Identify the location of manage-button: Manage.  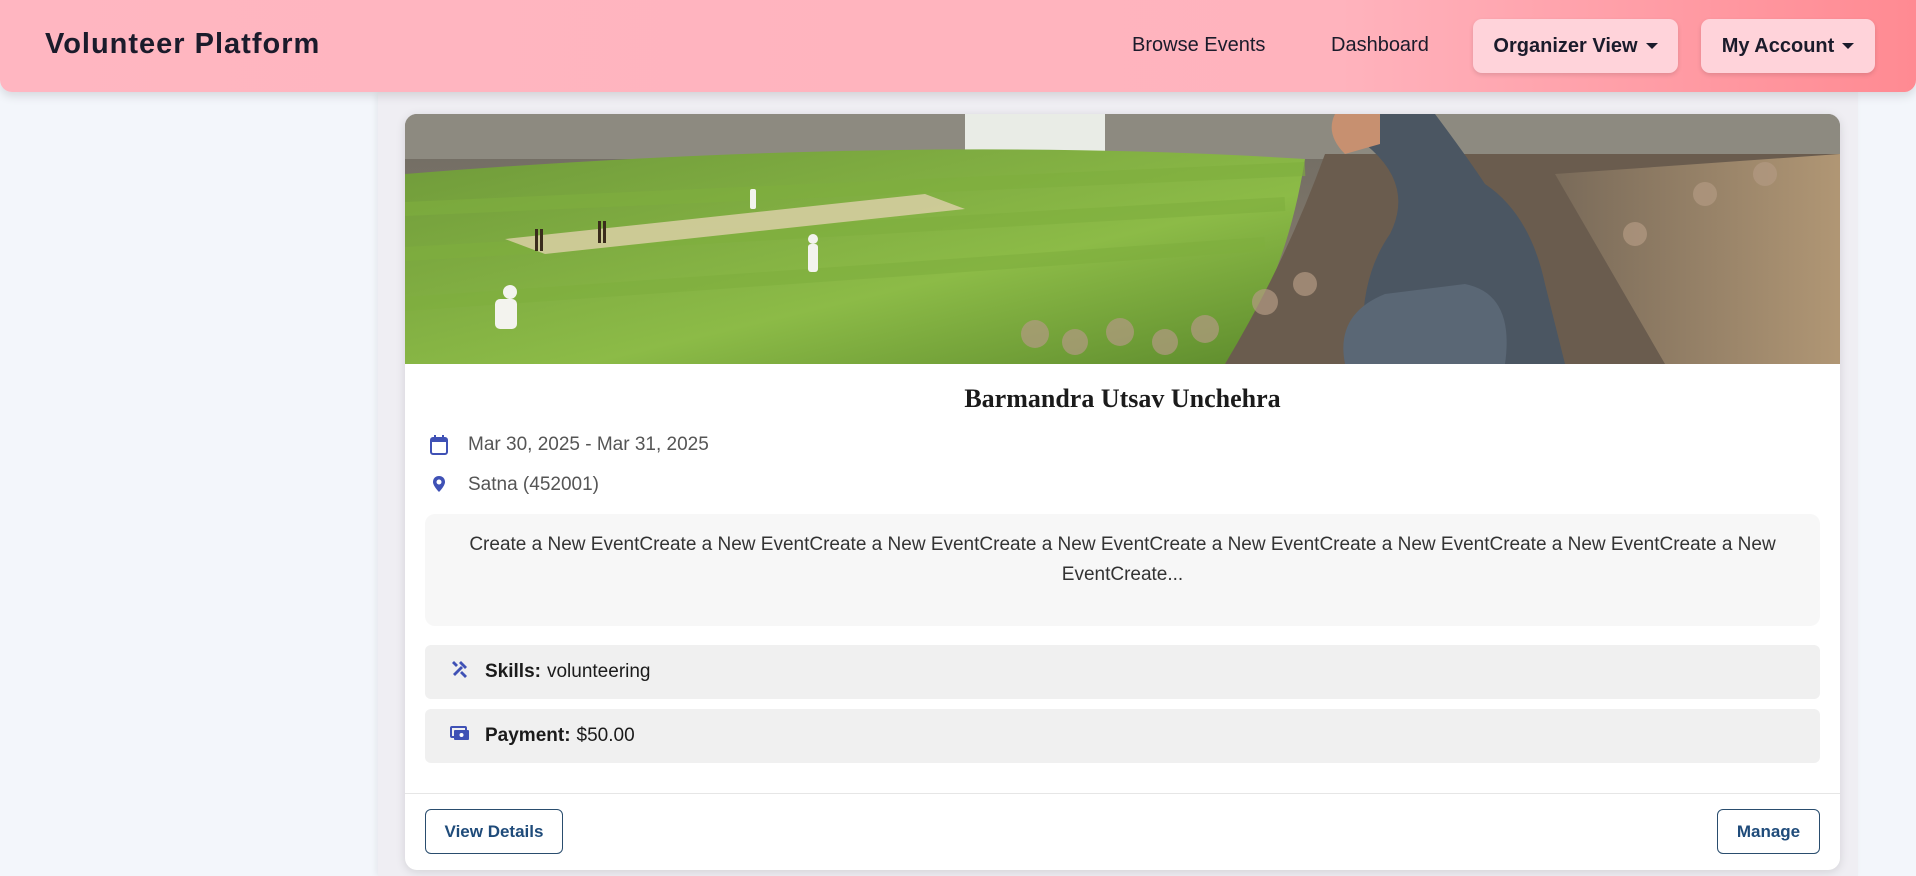
(1768, 831).